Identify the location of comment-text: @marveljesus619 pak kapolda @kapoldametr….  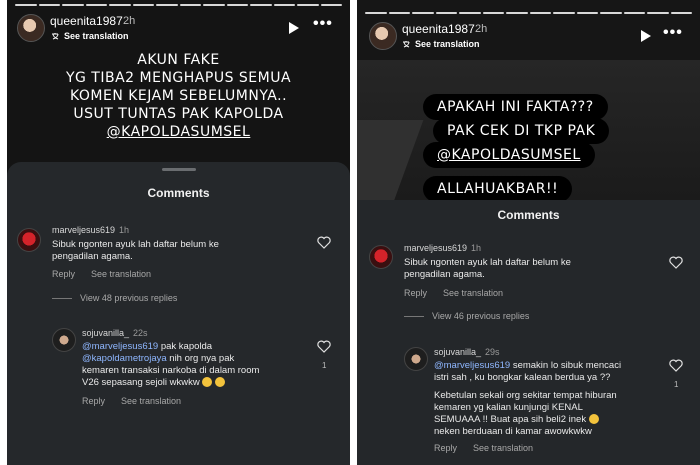
(171, 364).